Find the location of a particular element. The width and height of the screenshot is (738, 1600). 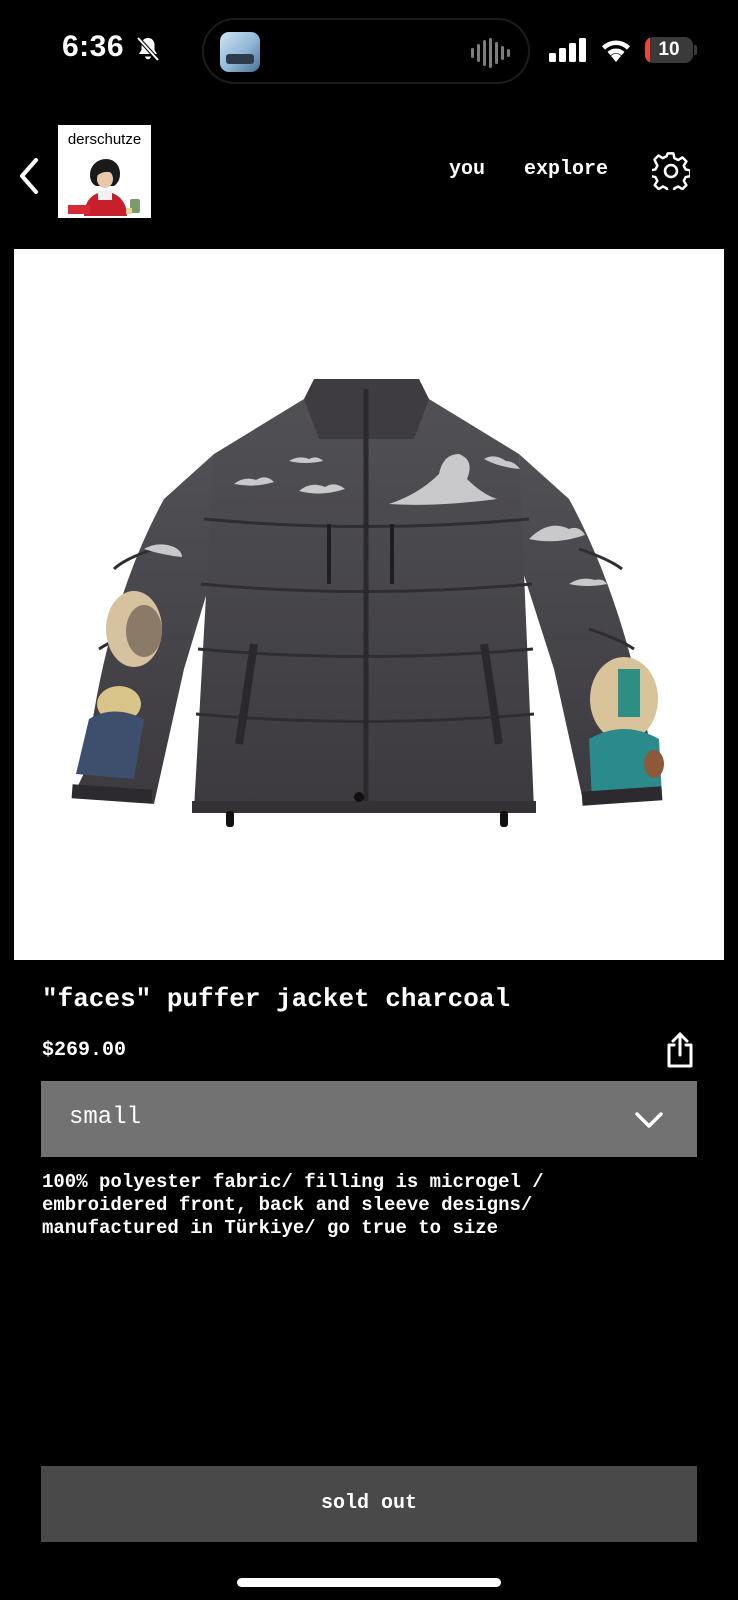

battery-icon: 10 is located at coordinates (671, 50).